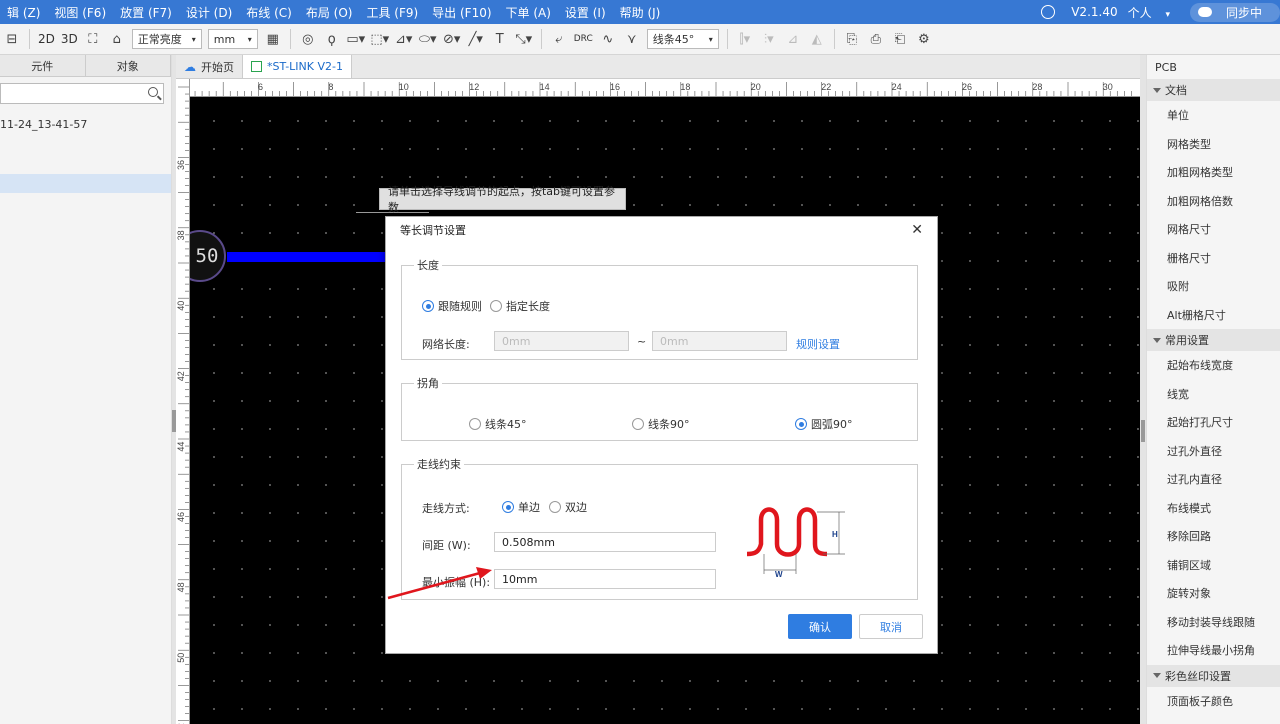 Image resolution: width=1280 pixels, height=724 pixels. What do you see at coordinates (498, 424) in the screenshot?
I see `radio-line-45: 线条45°` at bounding box center [498, 424].